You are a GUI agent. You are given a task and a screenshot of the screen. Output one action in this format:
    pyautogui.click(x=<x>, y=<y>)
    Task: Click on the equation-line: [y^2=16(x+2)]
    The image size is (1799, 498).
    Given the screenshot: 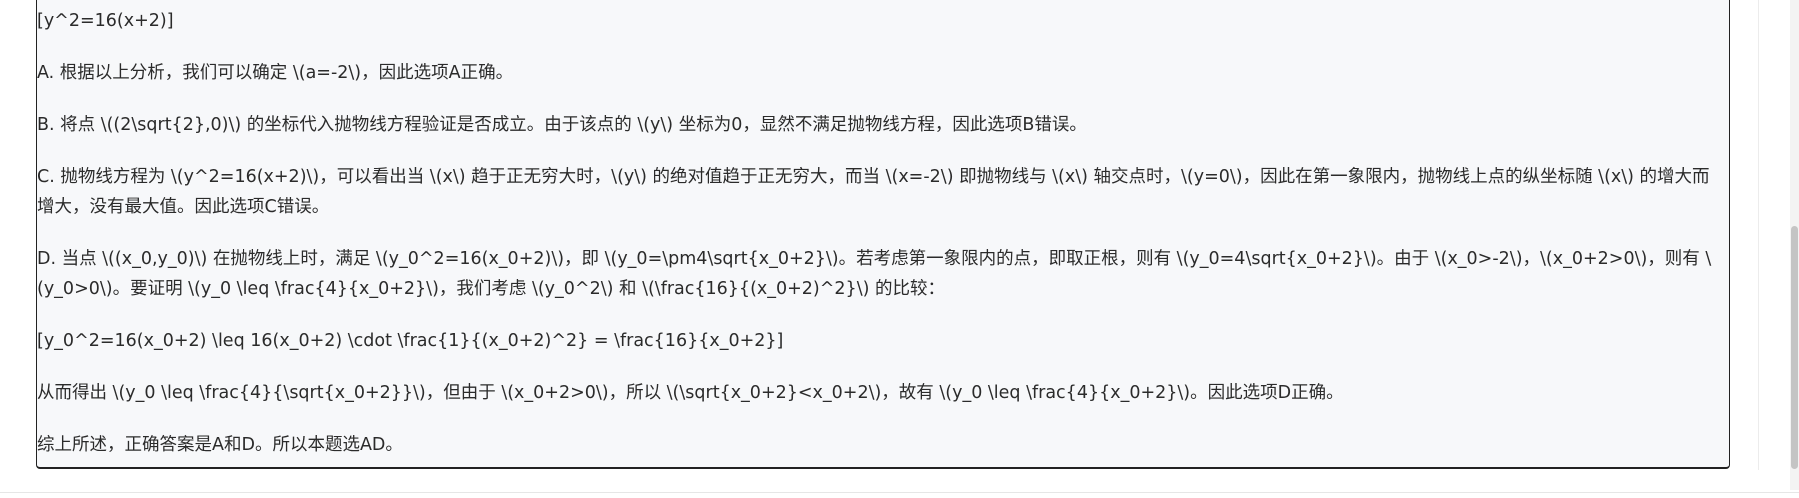 What is the action you would take?
    pyautogui.click(x=105, y=21)
    